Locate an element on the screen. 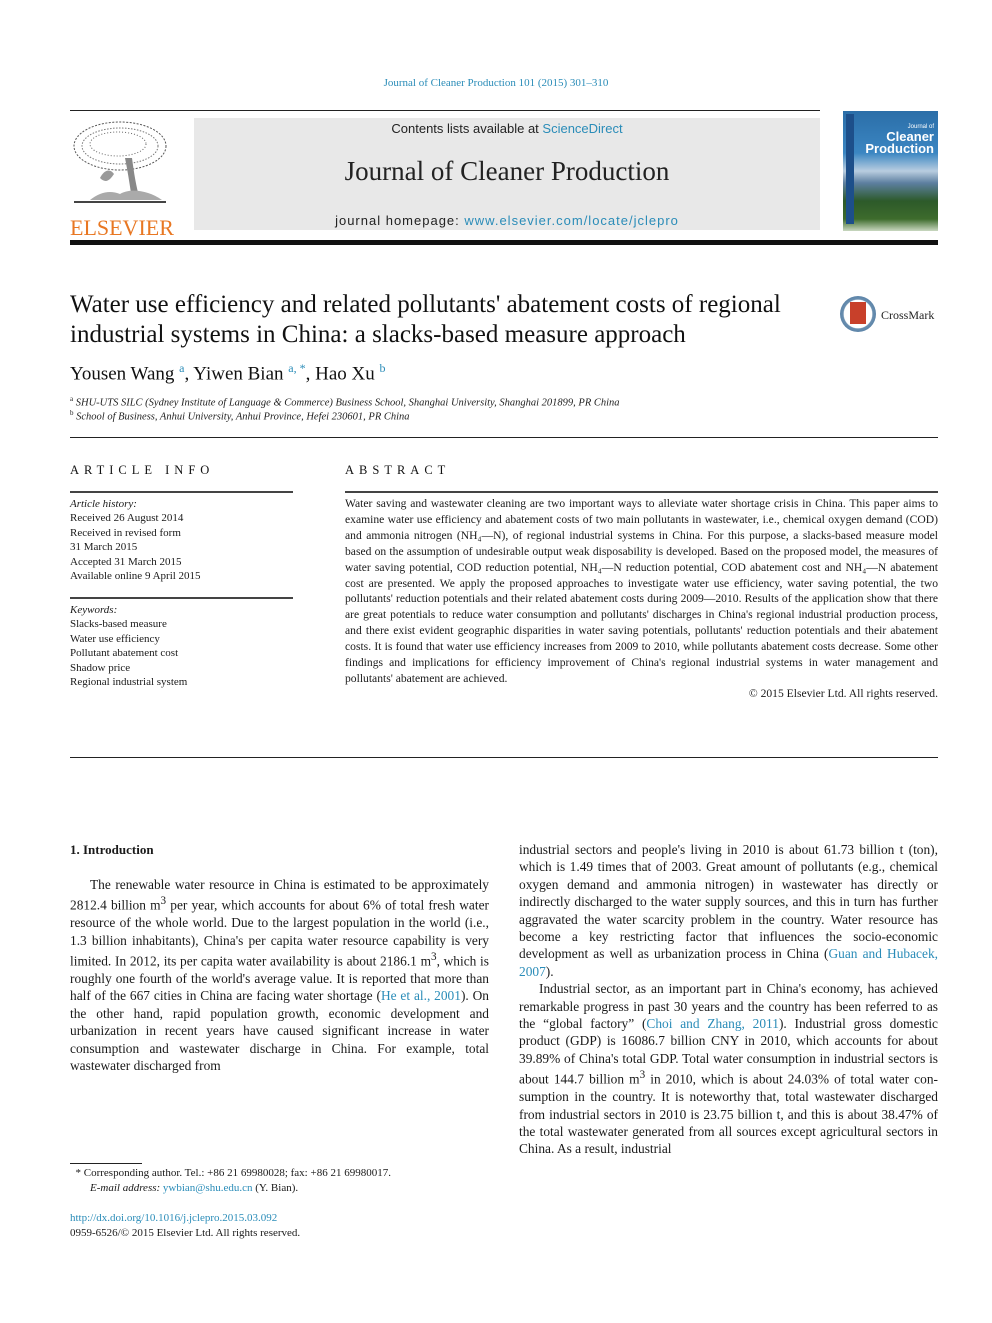  history-item: Available online 9 April 2015 is located at coordinates (135, 576).